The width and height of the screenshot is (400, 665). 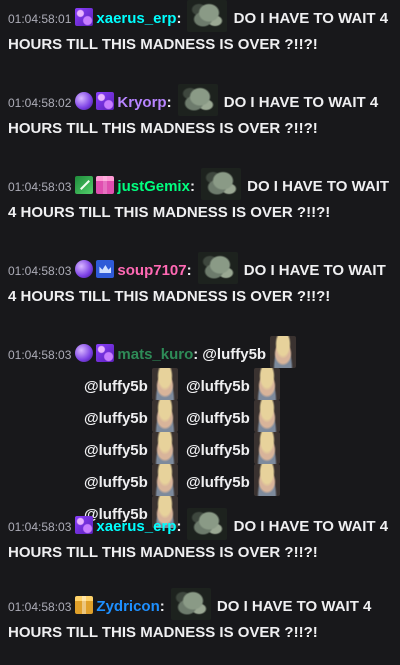 I want to click on timestamp: 01:04:58:01, so click(x=40, y=19).